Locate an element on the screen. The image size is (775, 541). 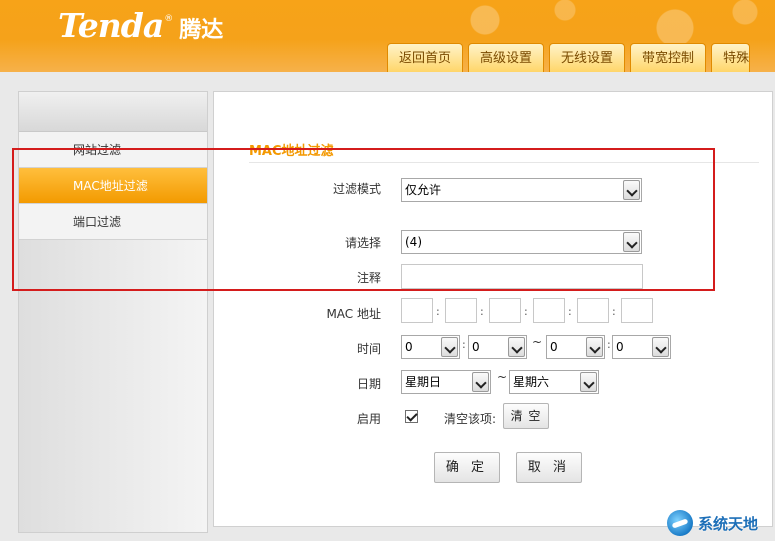
tab-advanced-settings: 高级设置 is located at coordinates (506, 57).